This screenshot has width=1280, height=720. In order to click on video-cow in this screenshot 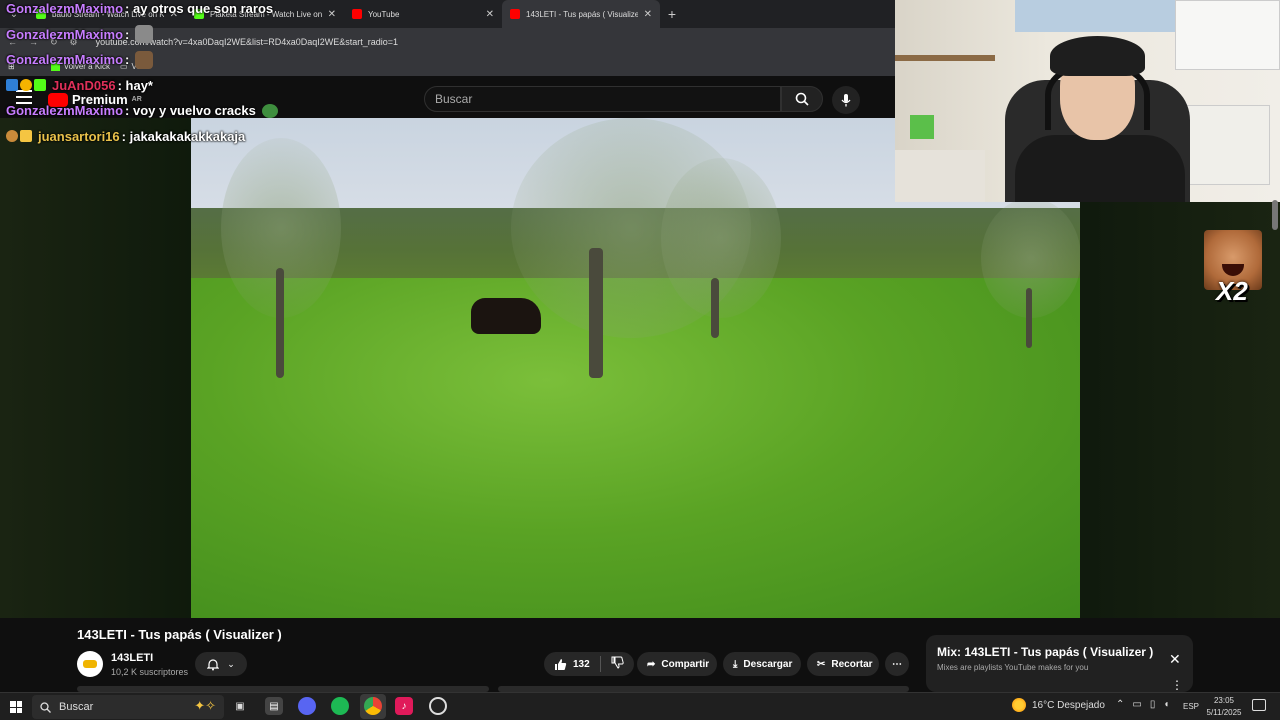, I will do `click(506, 316)`.